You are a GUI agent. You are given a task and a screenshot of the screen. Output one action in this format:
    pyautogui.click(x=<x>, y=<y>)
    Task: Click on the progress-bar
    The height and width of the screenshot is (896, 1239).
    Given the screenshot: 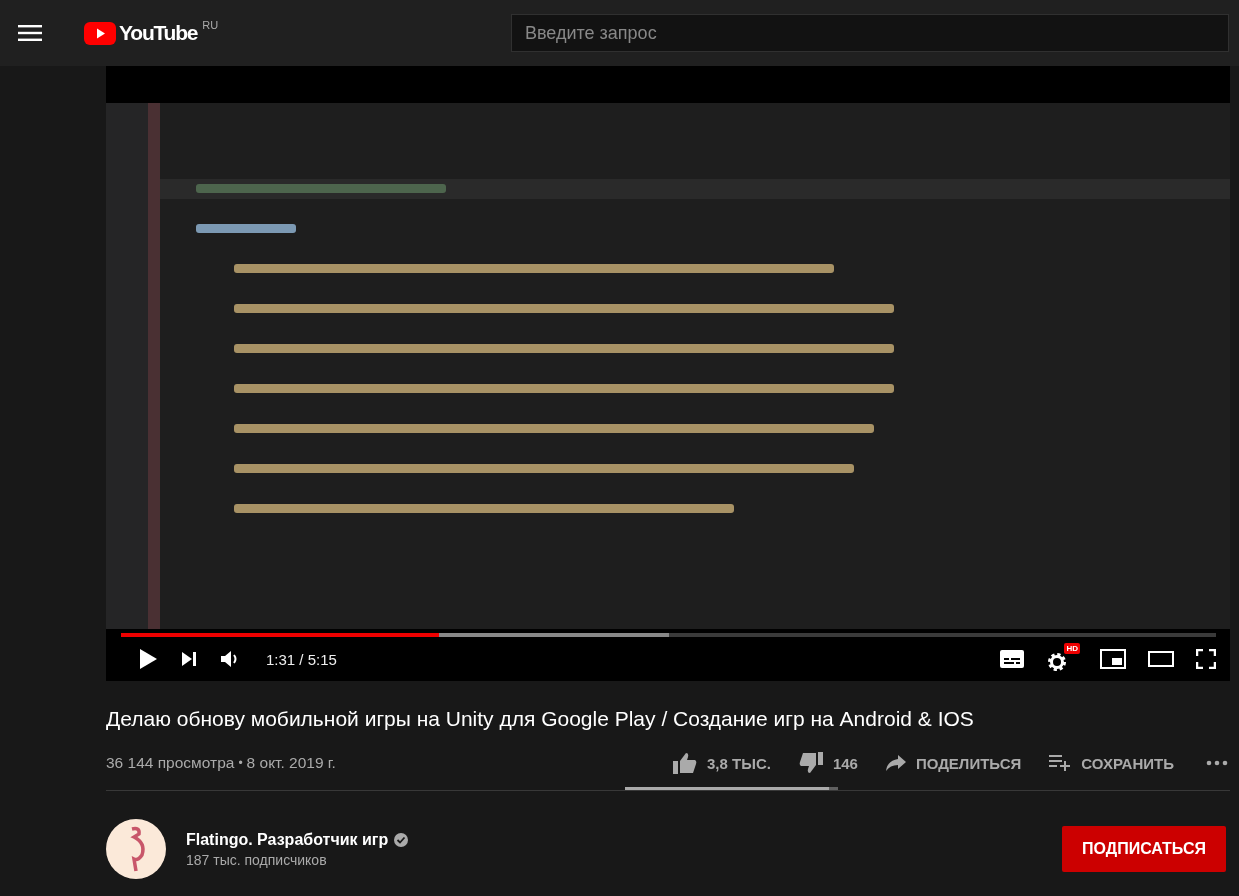 What is the action you would take?
    pyautogui.click(x=668, y=635)
    